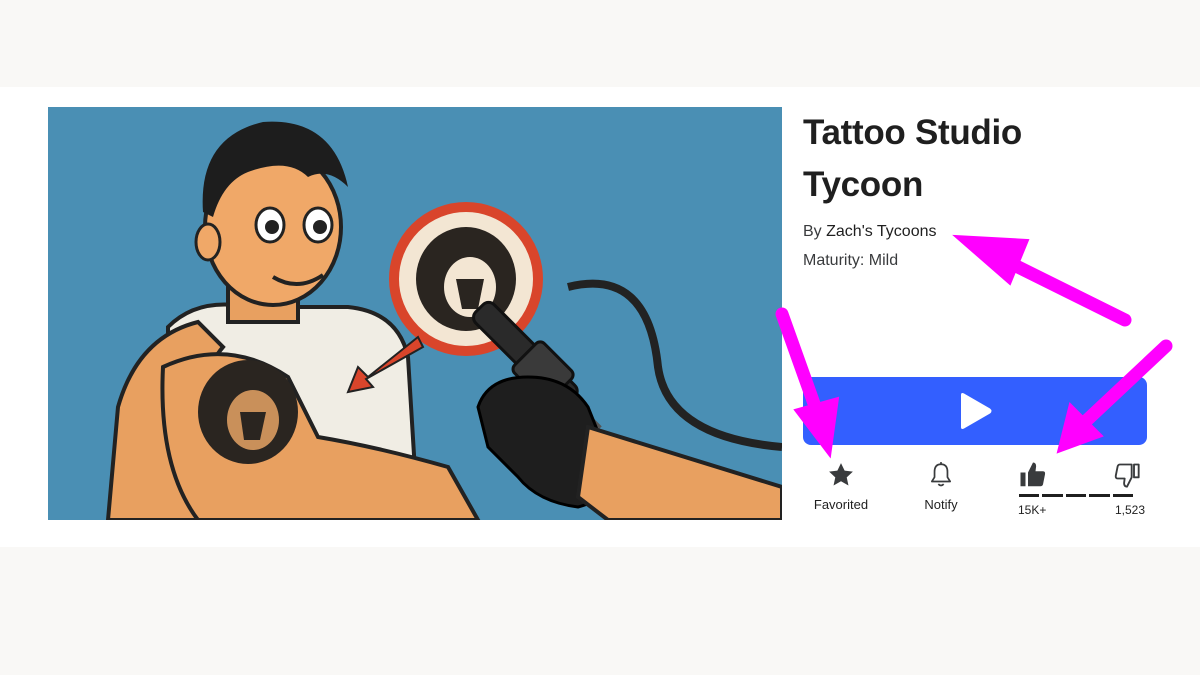 The width and height of the screenshot is (1200, 675). I want to click on favorite-label: Favorited, so click(841, 504).